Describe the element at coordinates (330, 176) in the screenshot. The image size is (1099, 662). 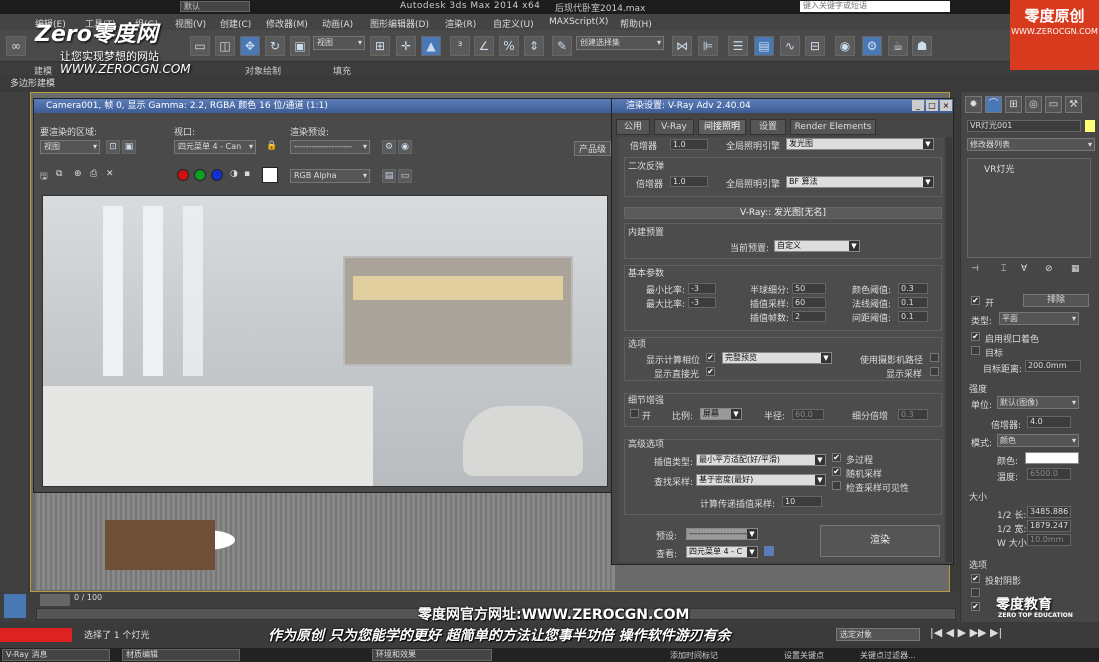
I see `channel-dropdown: RGB Alpha` at that location.